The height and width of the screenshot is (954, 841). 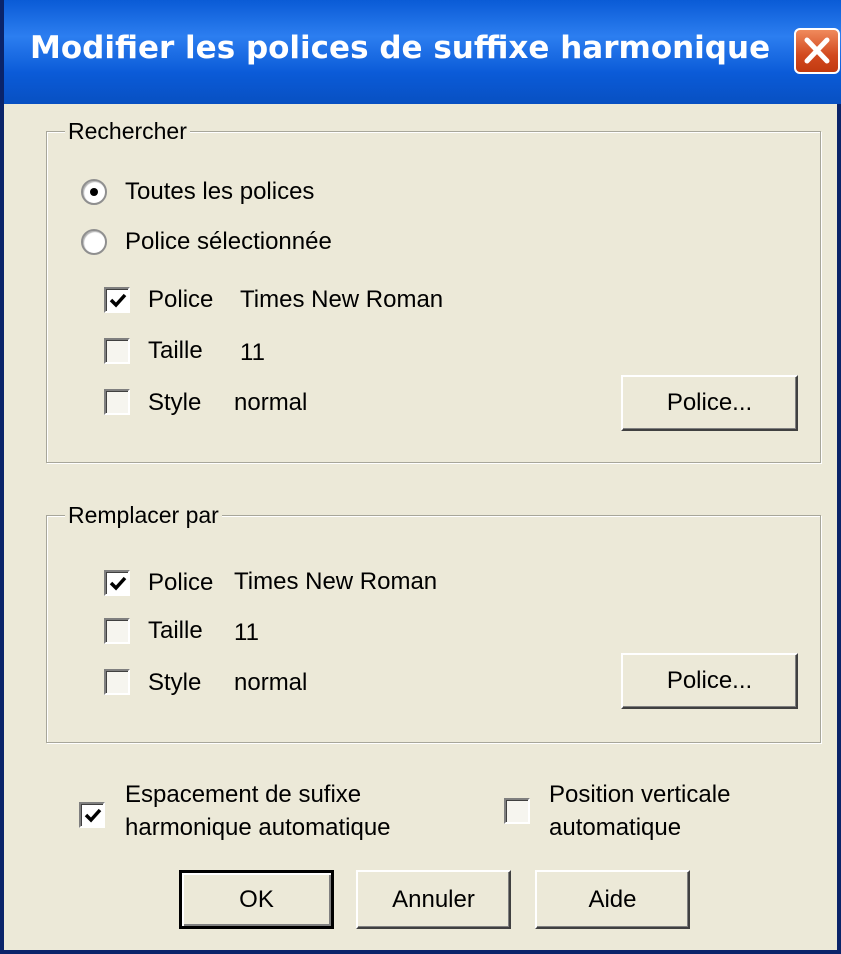 What do you see at coordinates (175, 351) in the screenshot?
I see `search-size-label: Taille` at bounding box center [175, 351].